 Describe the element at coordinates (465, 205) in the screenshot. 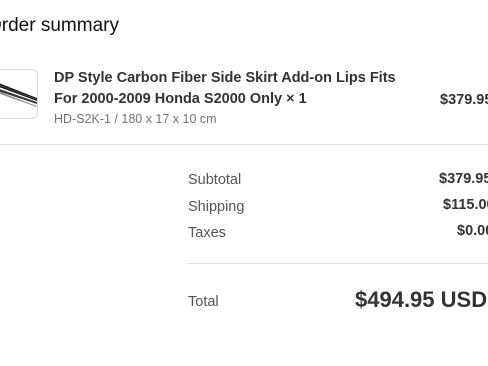

I see `shipping-value: $115.00` at that location.